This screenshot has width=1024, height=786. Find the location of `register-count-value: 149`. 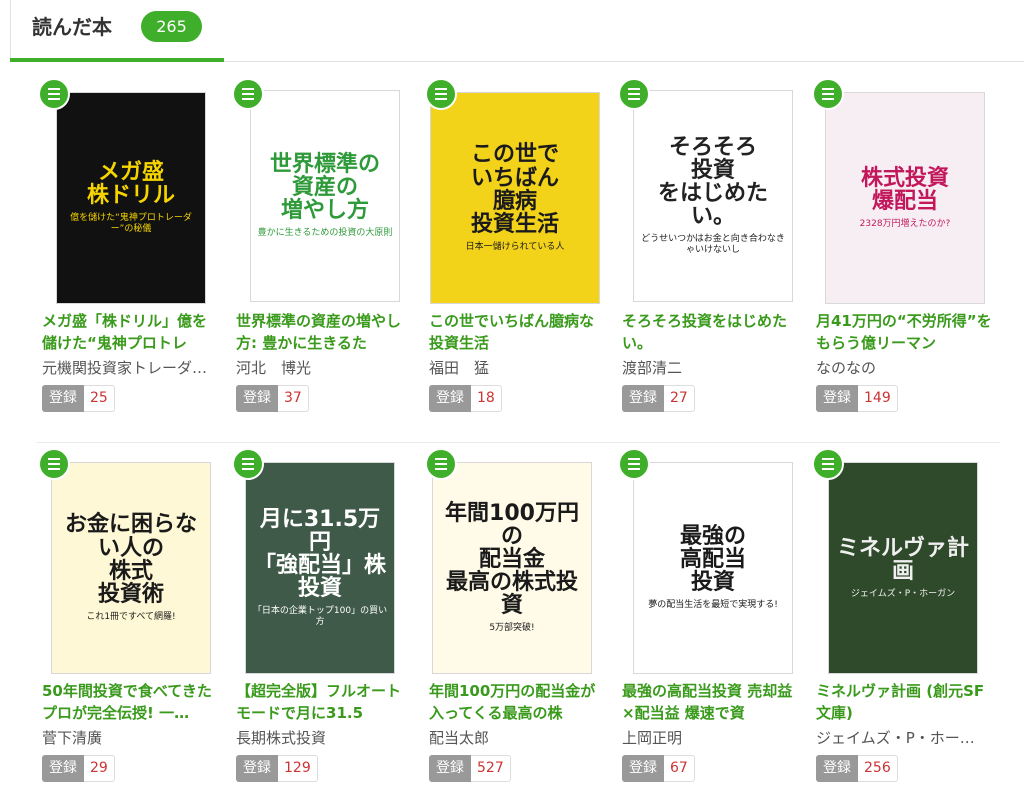

register-count-value: 149 is located at coordinates (878, 398).